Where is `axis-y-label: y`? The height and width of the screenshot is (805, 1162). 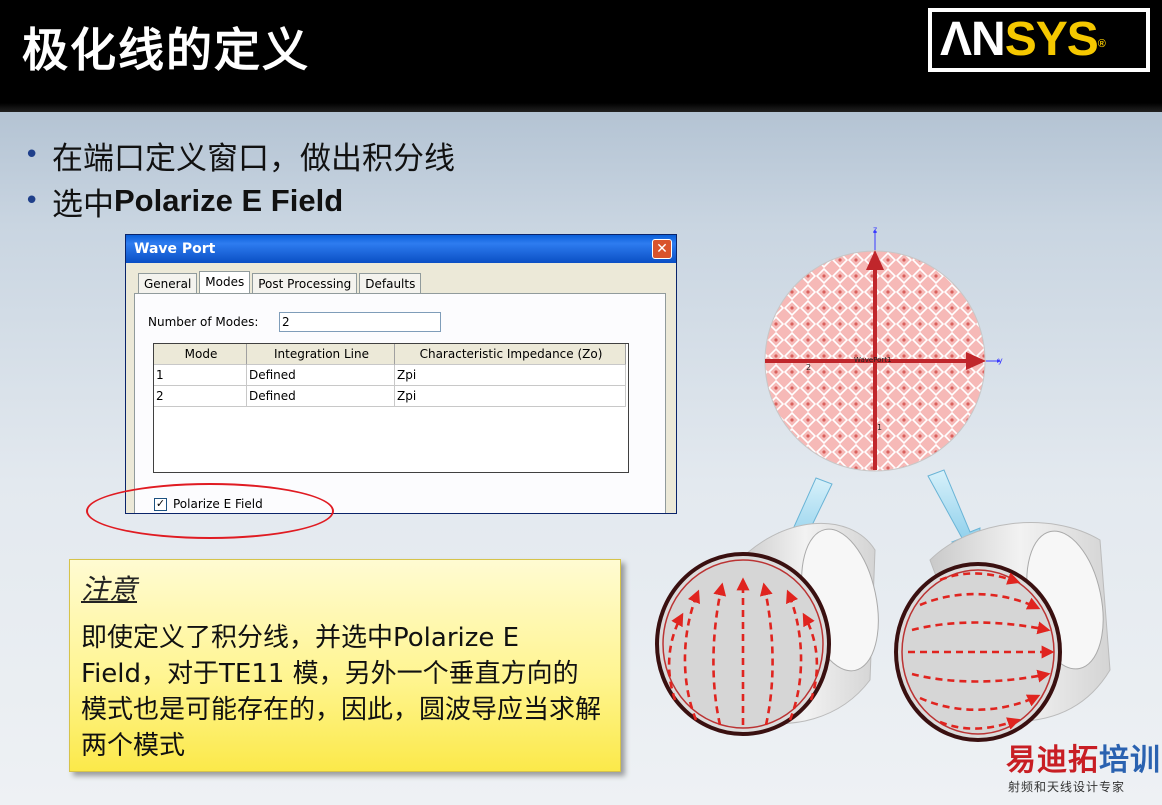 axis-y-label: y is located at coordinates (1000, 360).